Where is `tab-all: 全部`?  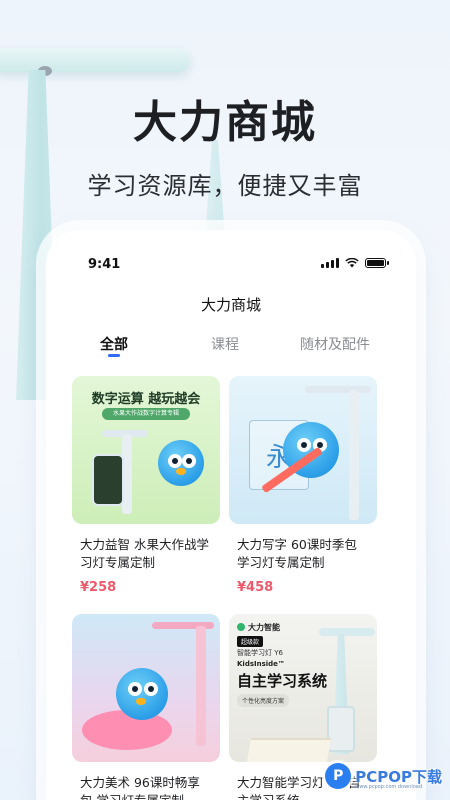
tab-all: 全部 is located at coordinates (114, 344).